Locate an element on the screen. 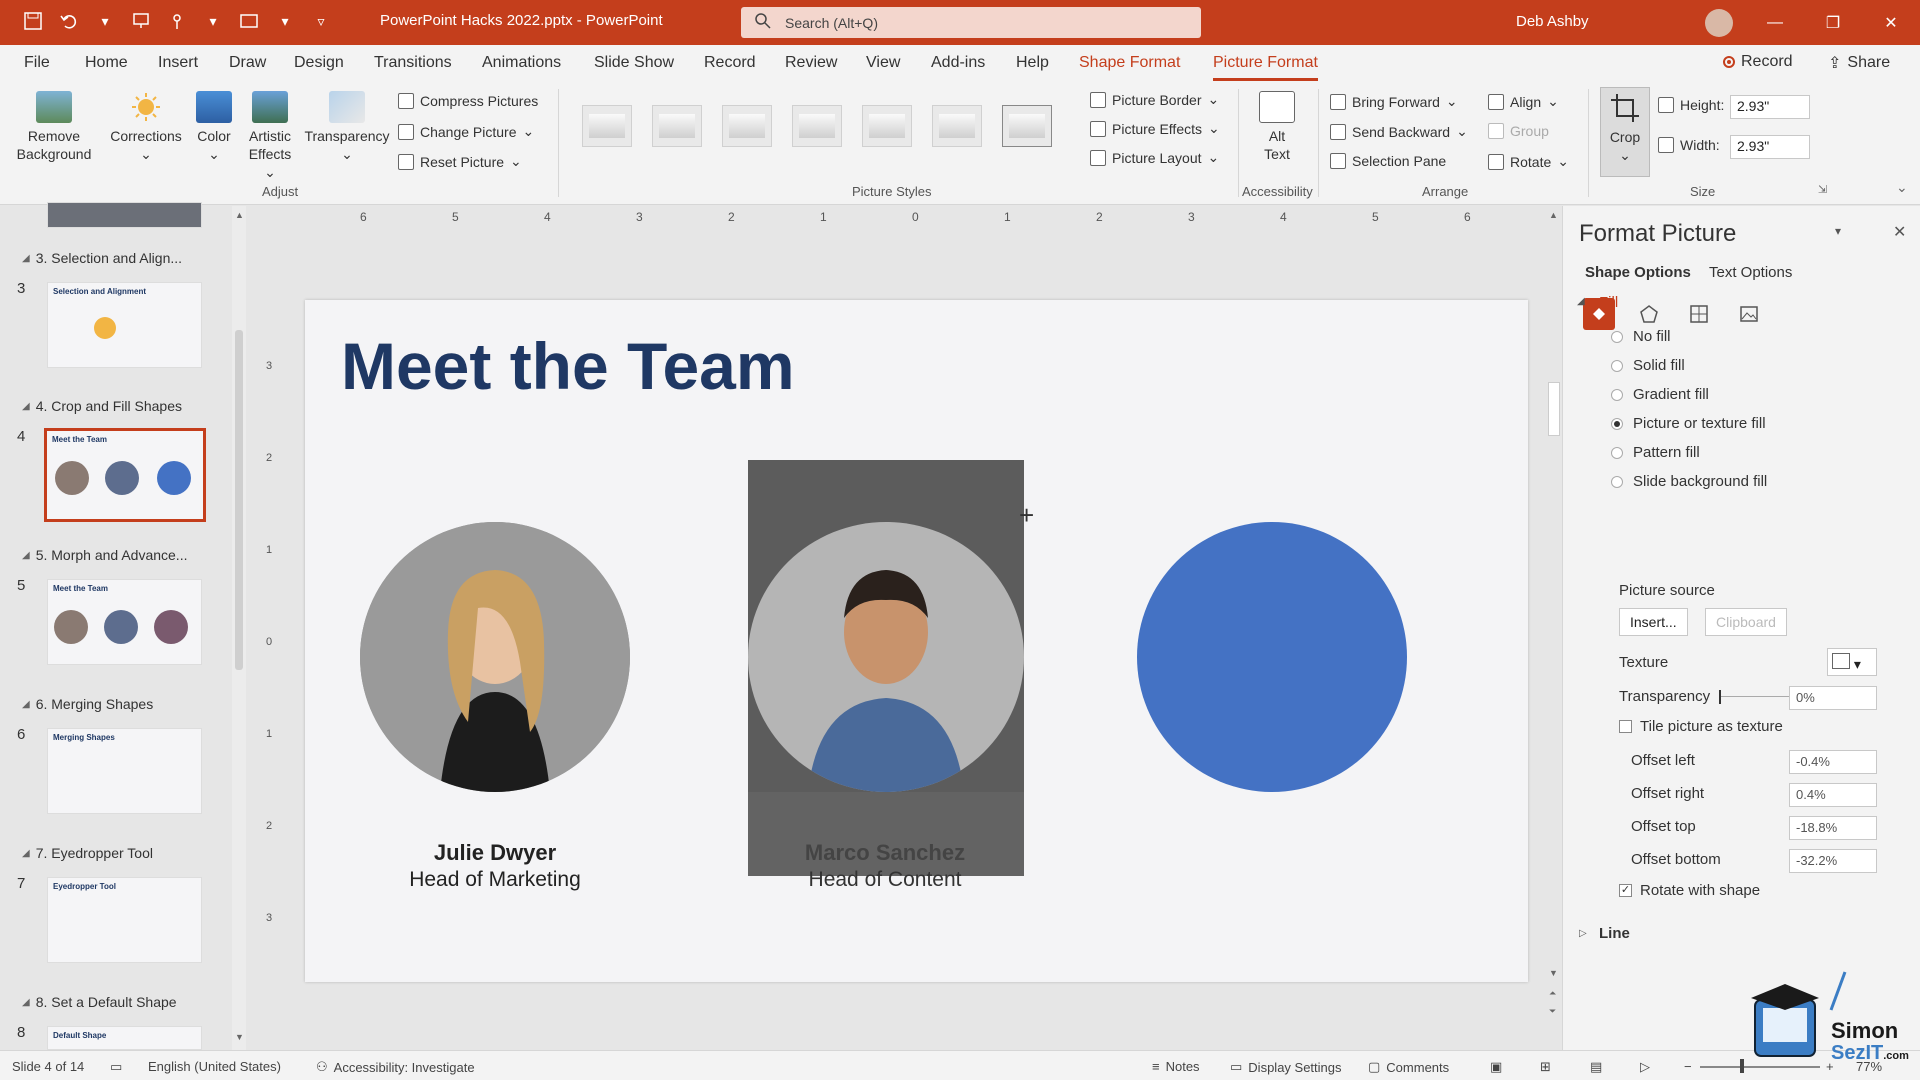  tab-shape-format: Shape Format is located at coordinates (1129, 63).